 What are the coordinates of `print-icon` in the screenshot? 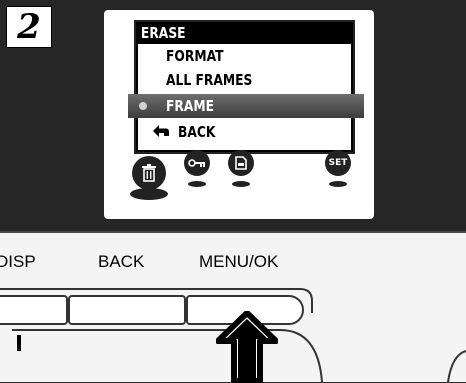 It's located at (241, 163).